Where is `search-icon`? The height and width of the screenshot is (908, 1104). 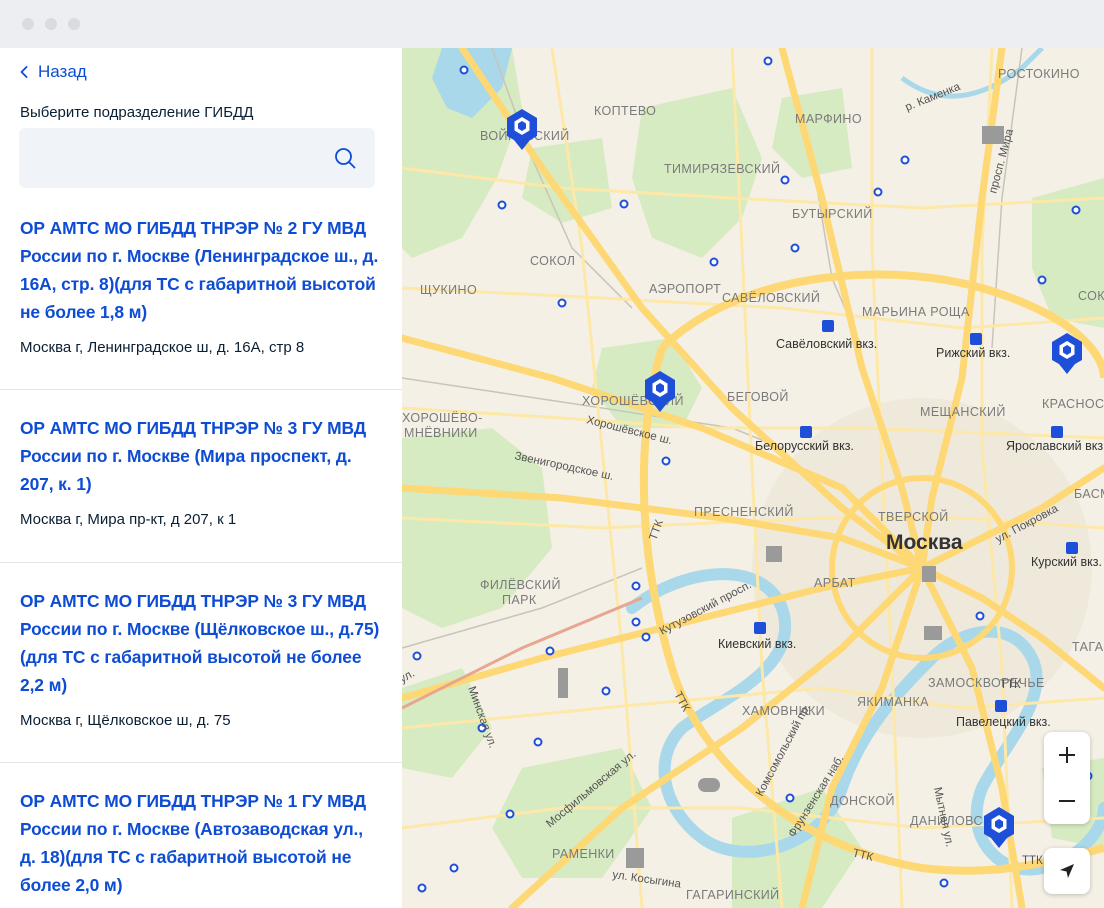 search-icon is located at coordinates (345, 158).